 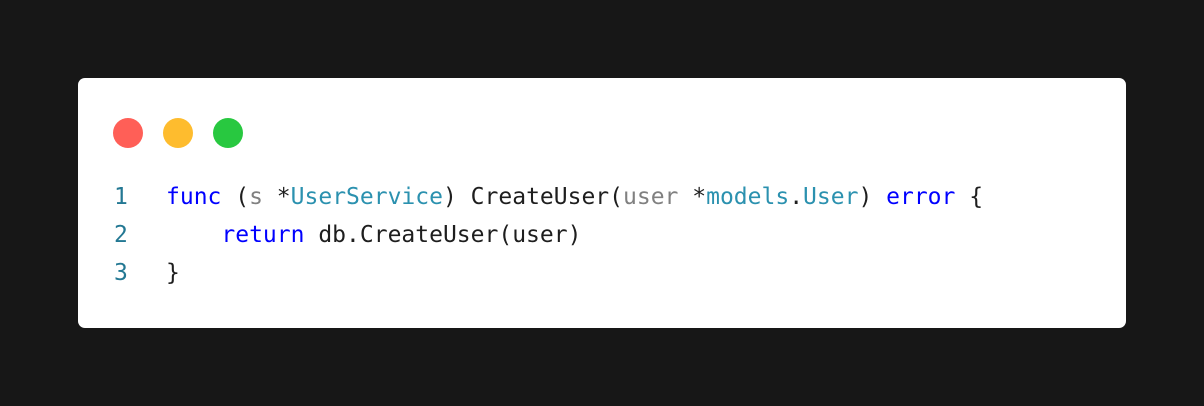 I want to click on code-token: }, so click(x=173, y=273).